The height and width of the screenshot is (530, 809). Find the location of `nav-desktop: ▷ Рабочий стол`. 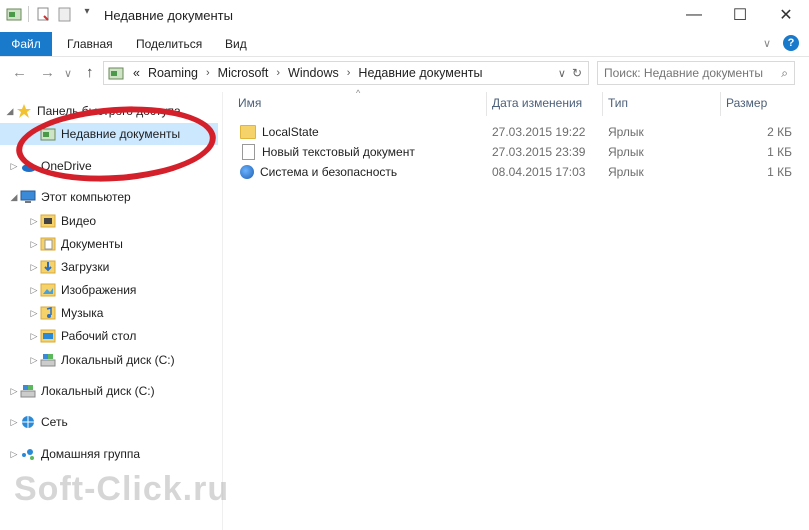

nav-desktop: ▷ Рабочий стол is located at coordinates (82, 336).